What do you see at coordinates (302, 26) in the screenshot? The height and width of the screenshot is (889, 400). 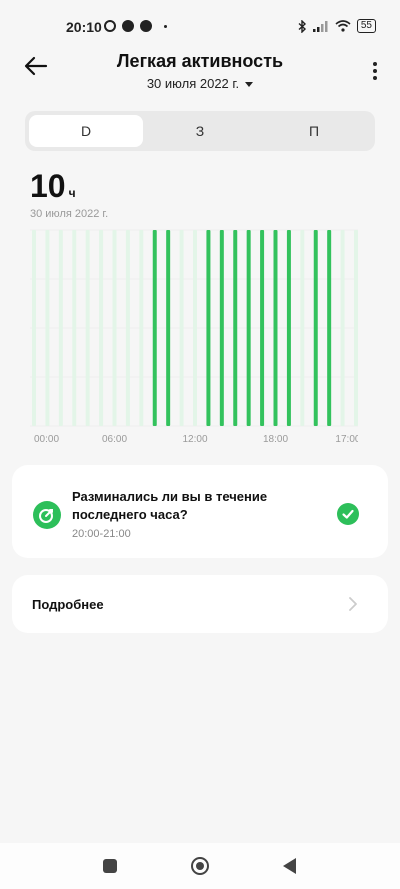 I see `bluetooth-icon` at bounding box center [302, 26].